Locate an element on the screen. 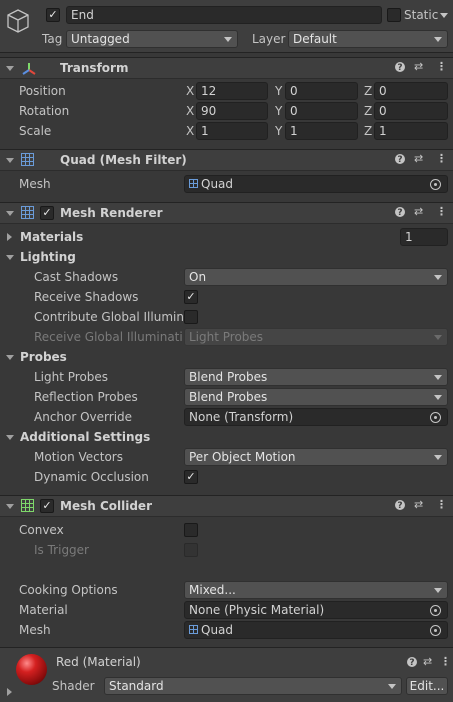 The width and height of the screenshot is (453, 702). motion-vectors-dropdown: Per Object Motion is located at coordinates (316, 457).